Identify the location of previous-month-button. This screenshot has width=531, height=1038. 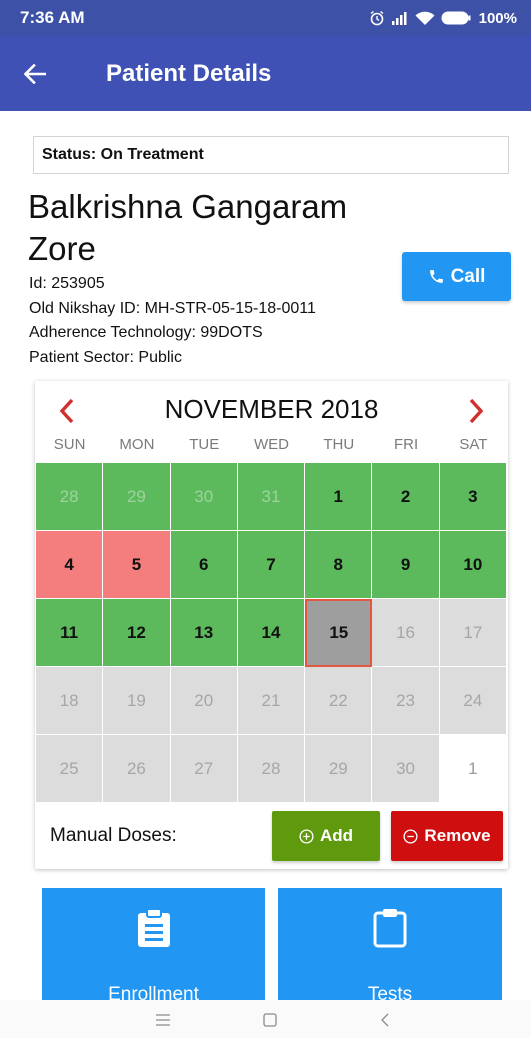
(67, 411).